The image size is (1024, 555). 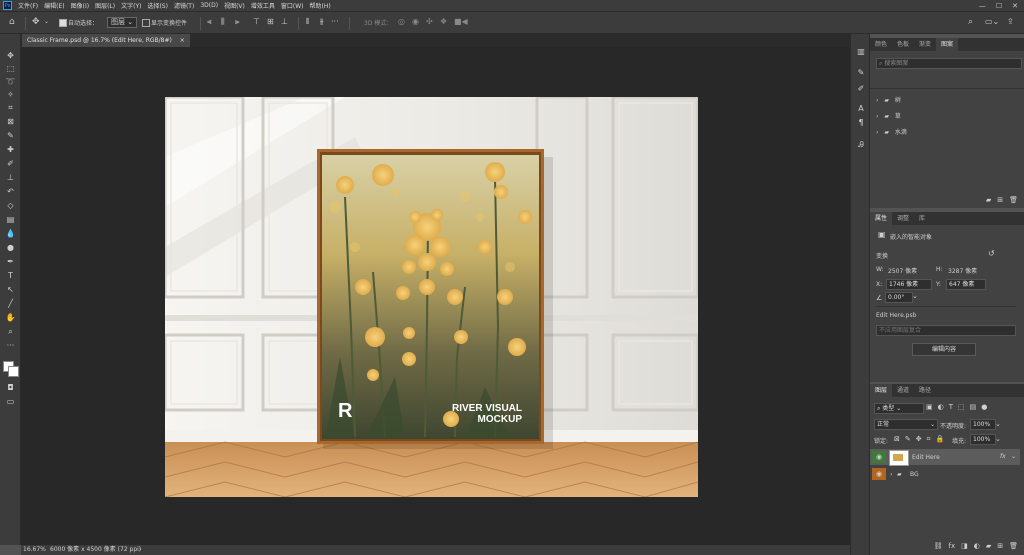 What do you see at coordinates (307, 22) in the screenshot?
I see `distribute-left-icon: ⫴` at bounding box center [307, 22].